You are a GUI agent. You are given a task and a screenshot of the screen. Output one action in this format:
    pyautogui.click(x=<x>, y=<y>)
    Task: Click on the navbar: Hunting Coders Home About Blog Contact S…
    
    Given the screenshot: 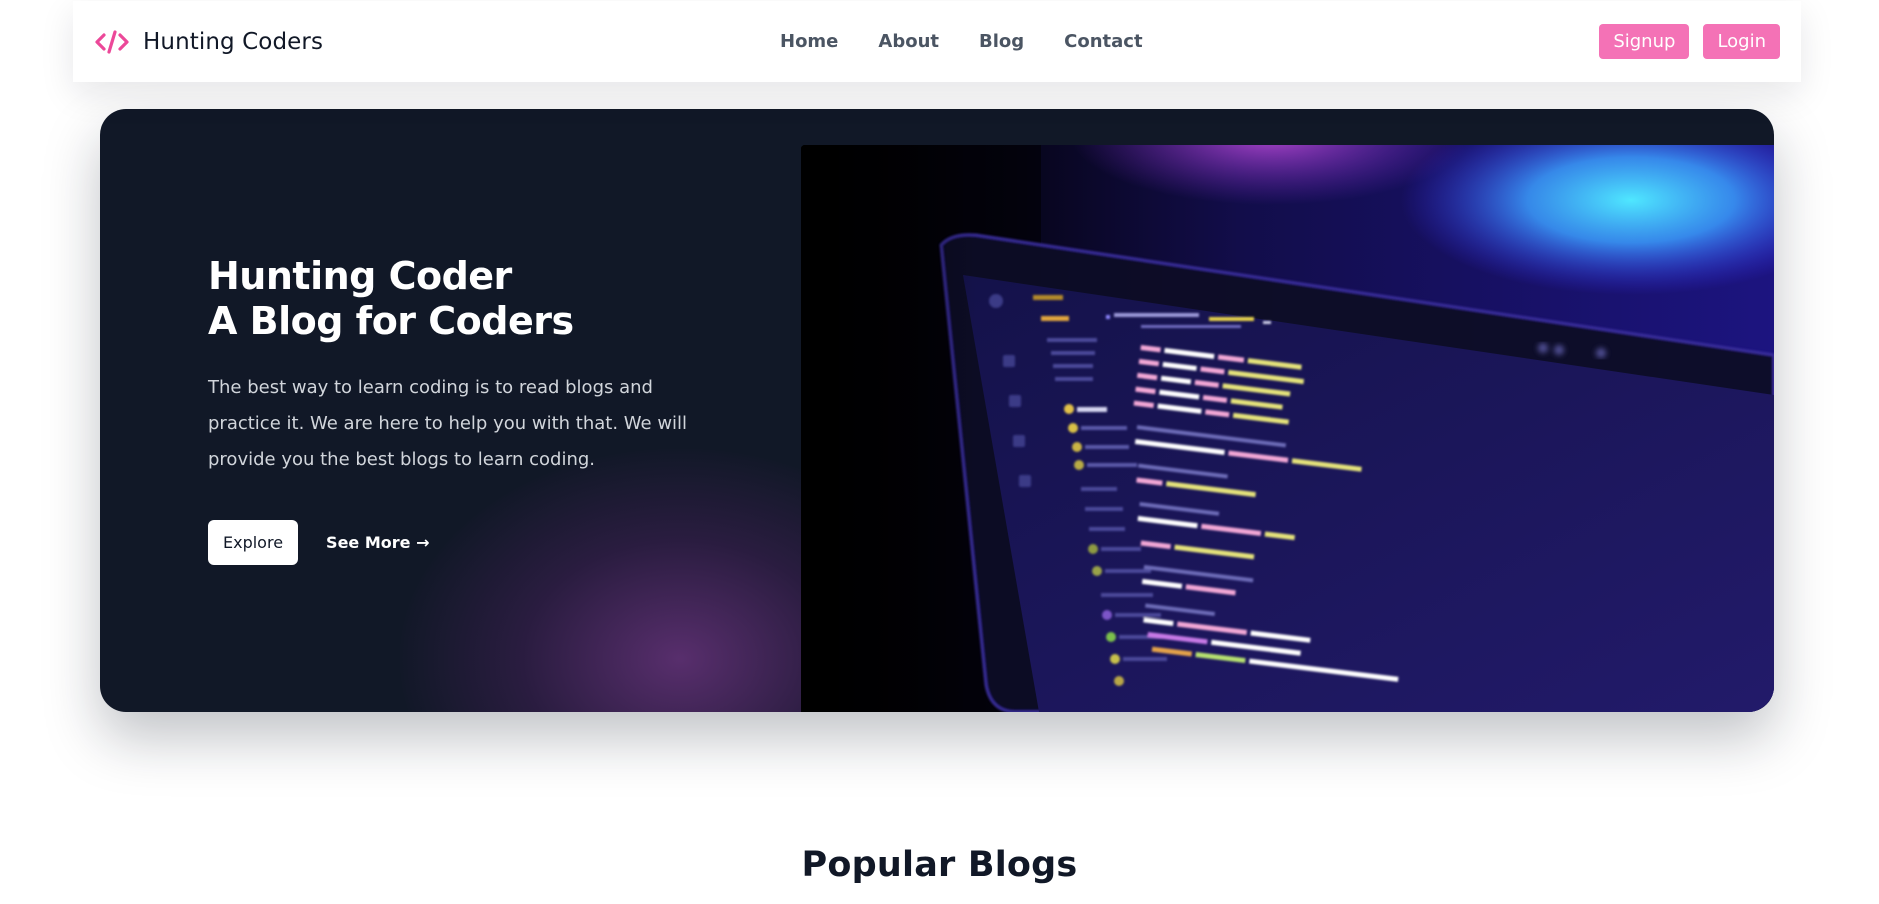 What is the action you would take?
    pyautogui.click(x=937, y=41)
    